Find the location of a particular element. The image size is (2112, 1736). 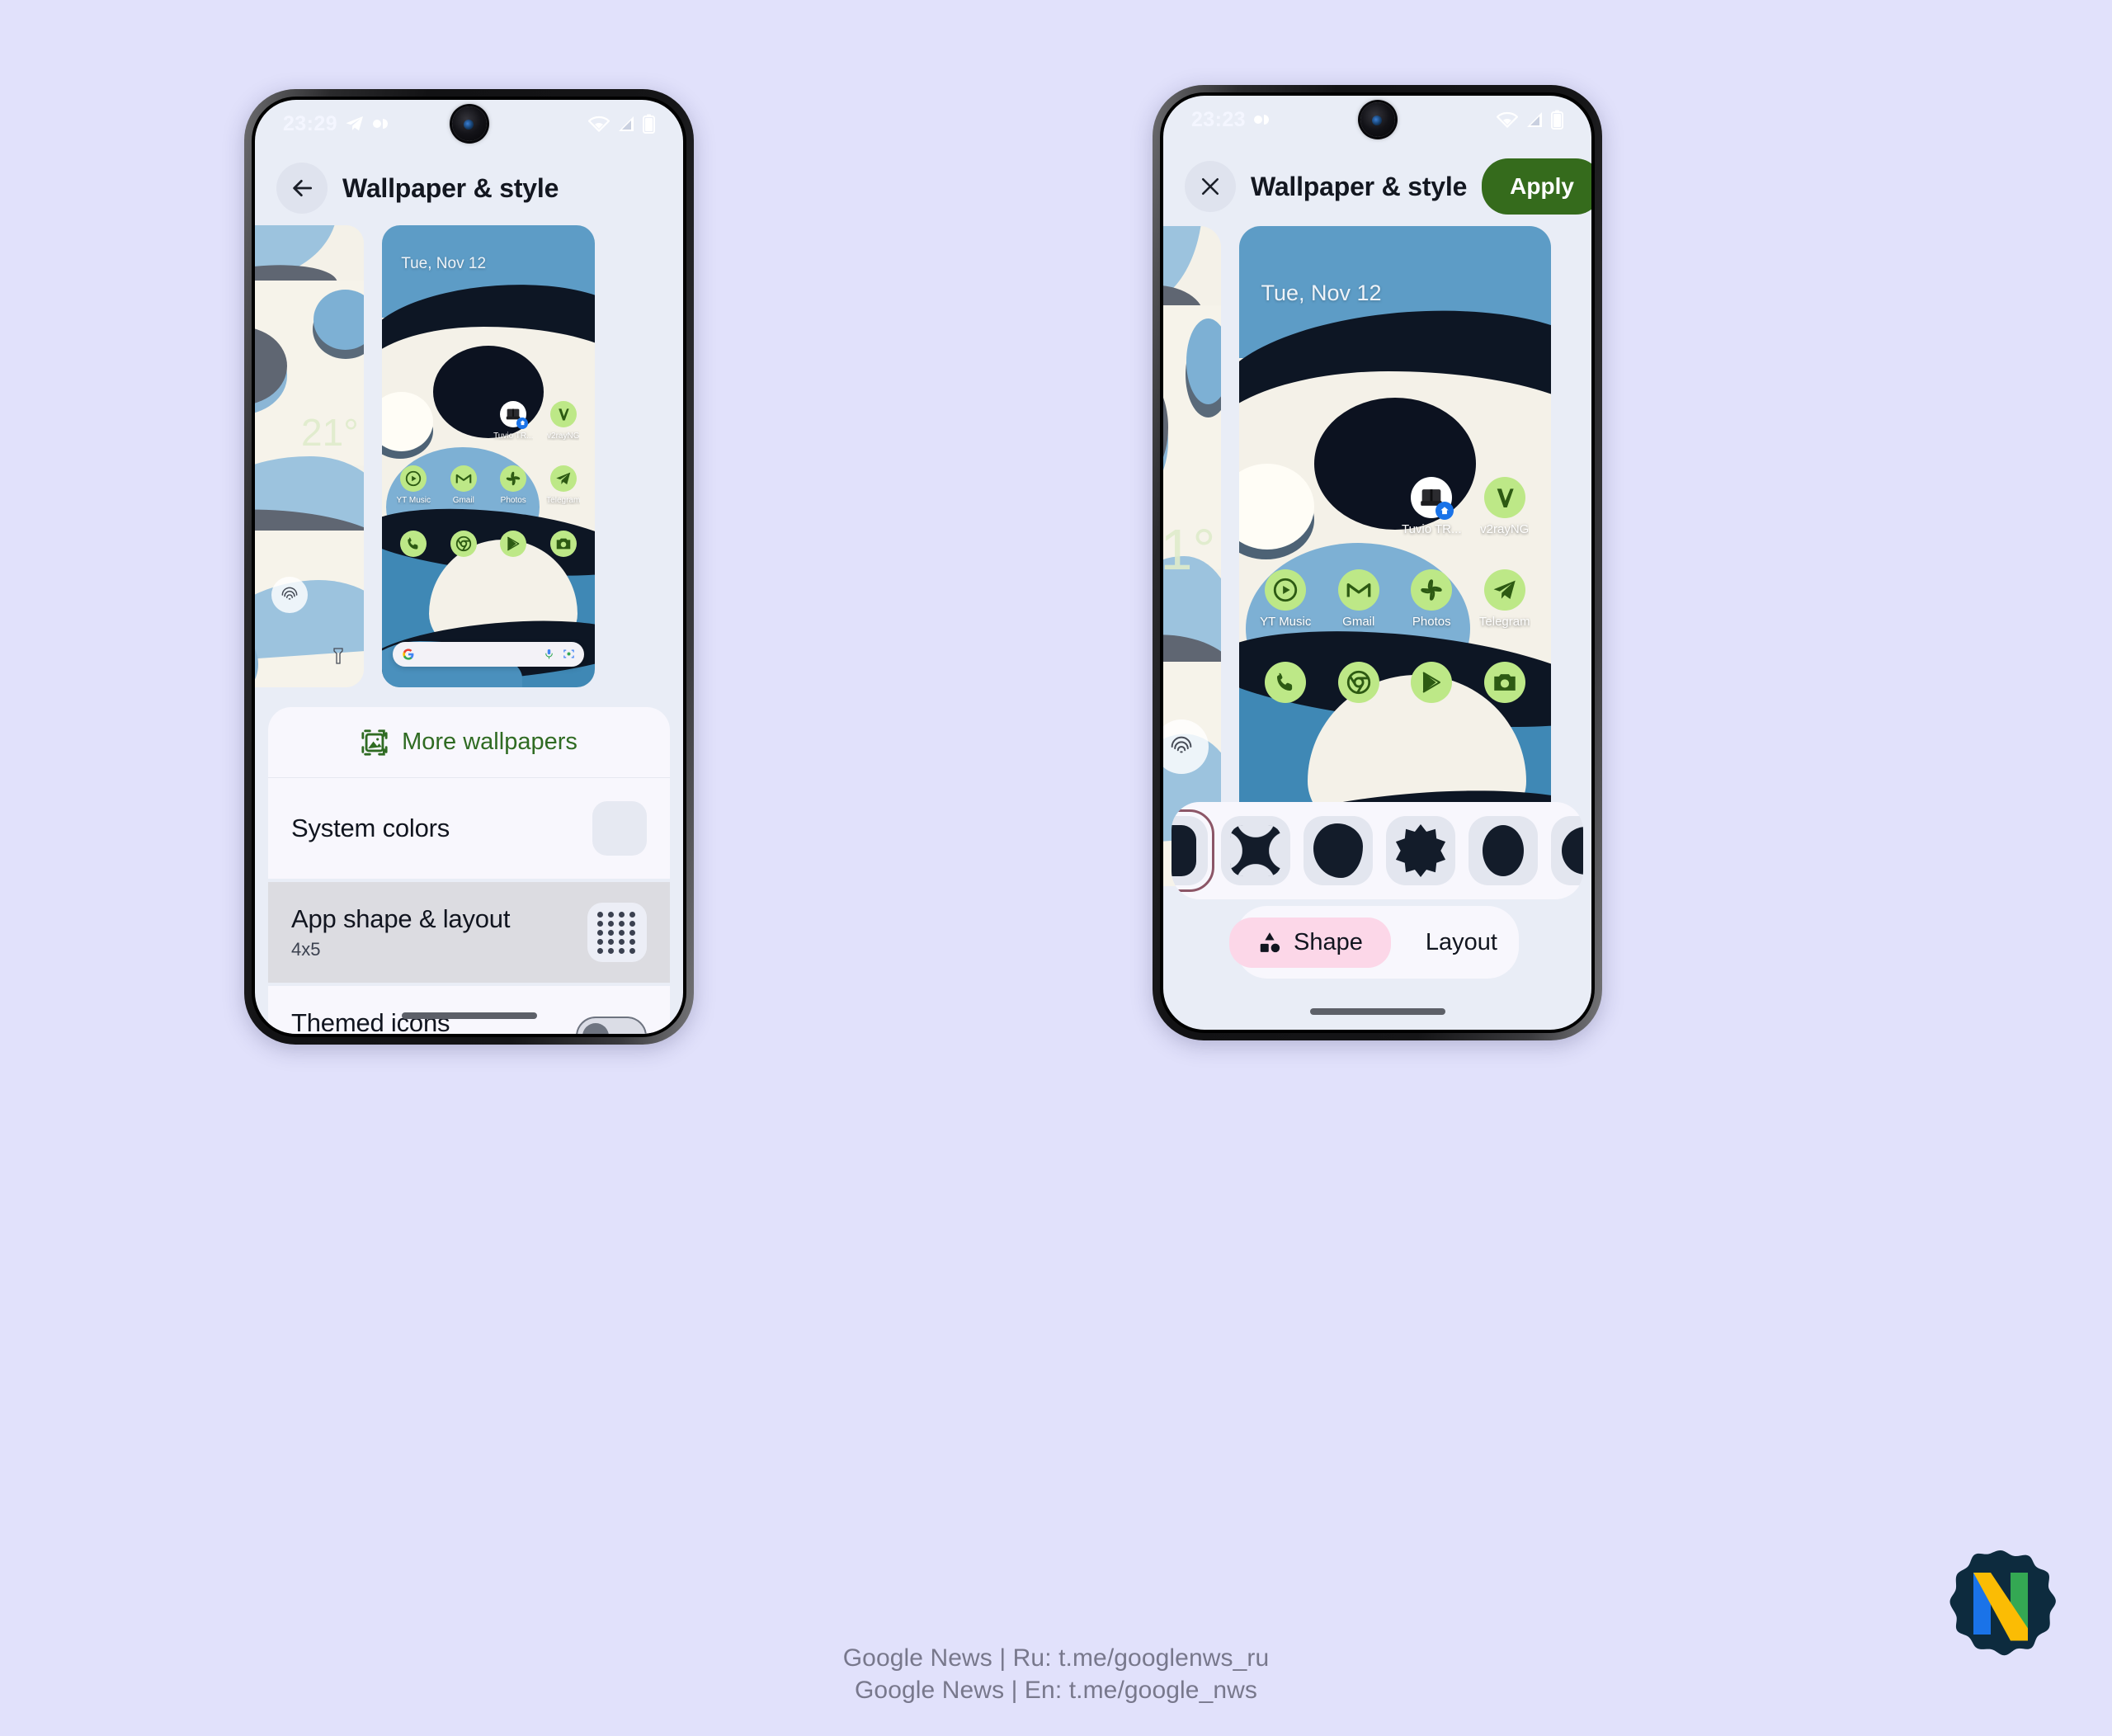

more-wallpapers-button: More wallpapers is located at coordinates (469, 742).